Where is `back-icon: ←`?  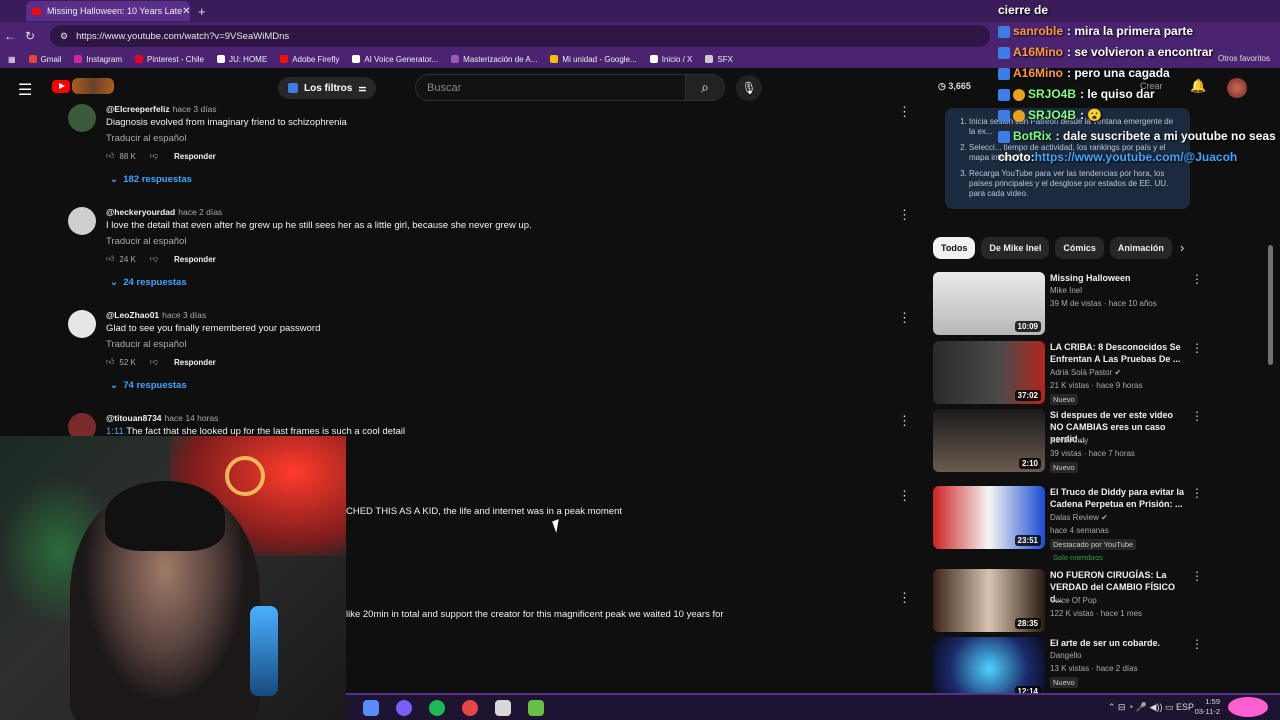 back-icon: ← is located at coordinates (10, 36).